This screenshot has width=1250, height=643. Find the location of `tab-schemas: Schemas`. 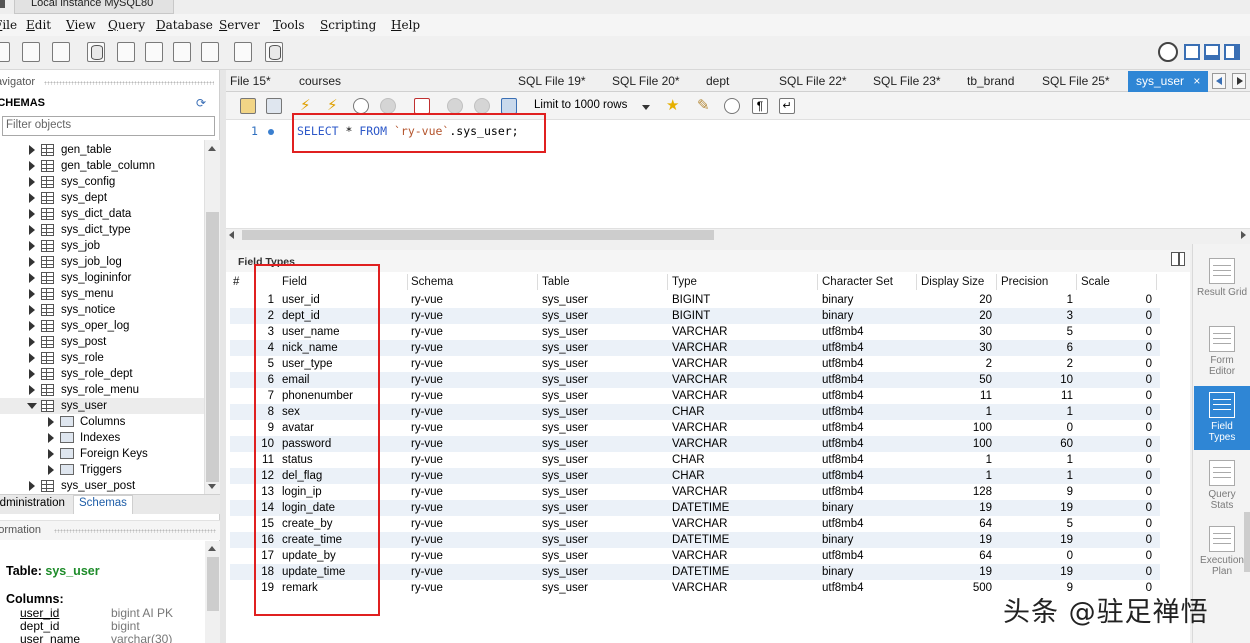

tab-schemas: Schemas is located at coordinates (103, 504).